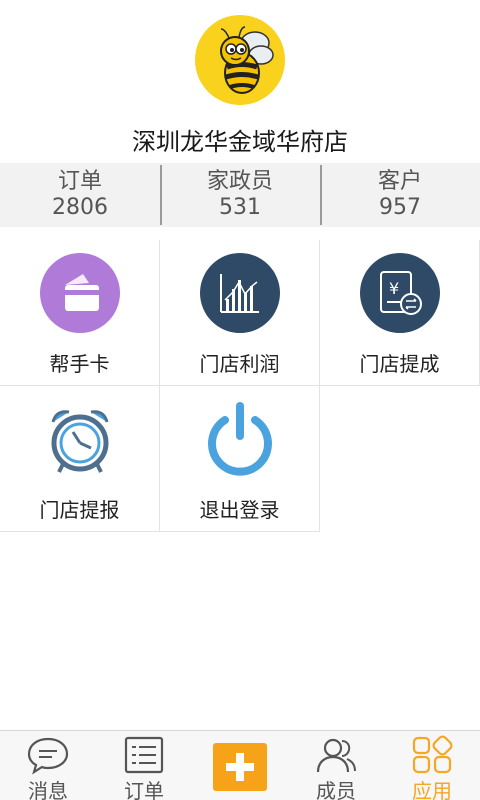 This screenshot has height=800, width=480. I want to click on stat-label: 客户, so click(399, 181).